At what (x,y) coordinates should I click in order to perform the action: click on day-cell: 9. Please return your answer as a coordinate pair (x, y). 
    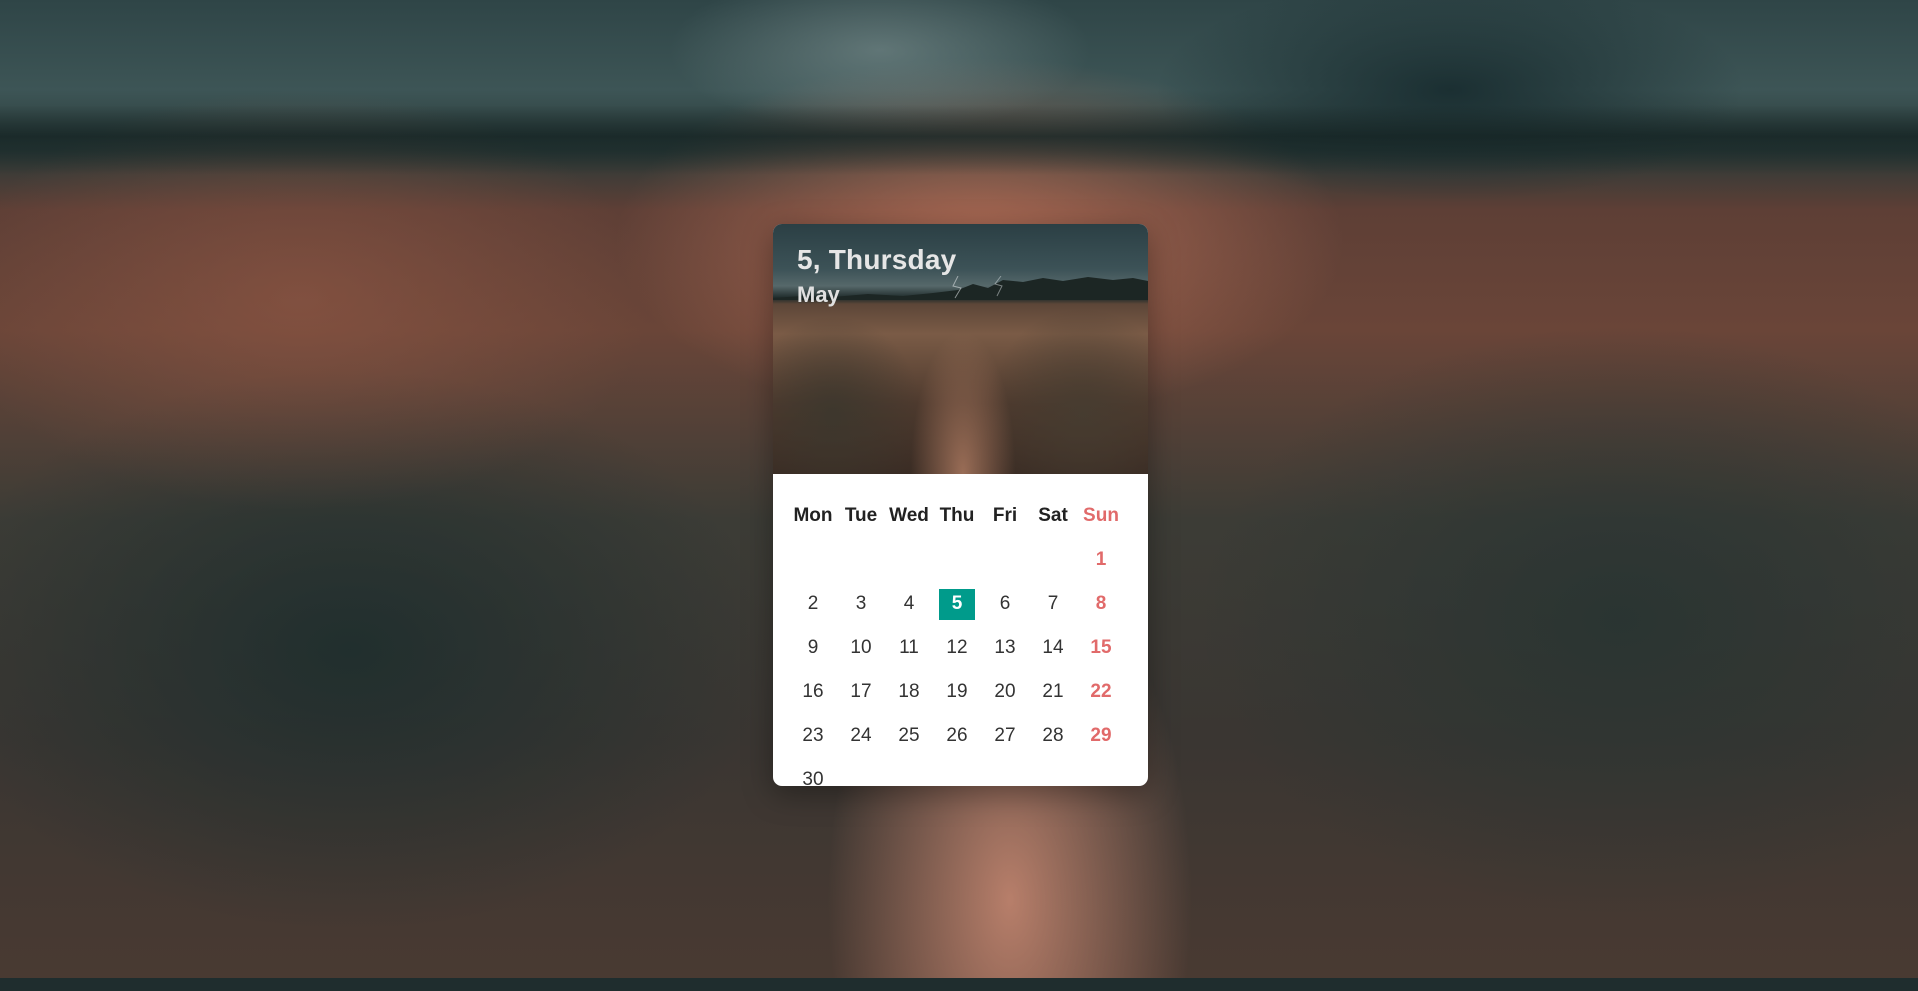
    Looking at the image, I should click on (813, 648).